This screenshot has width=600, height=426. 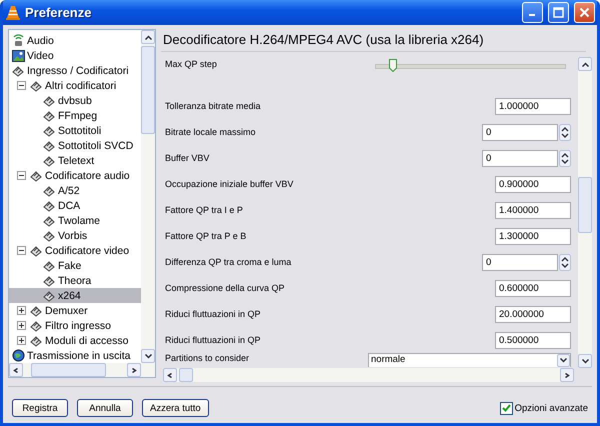 I want to click on tree-item: Codificatore audio, so click(x=75, y=175).